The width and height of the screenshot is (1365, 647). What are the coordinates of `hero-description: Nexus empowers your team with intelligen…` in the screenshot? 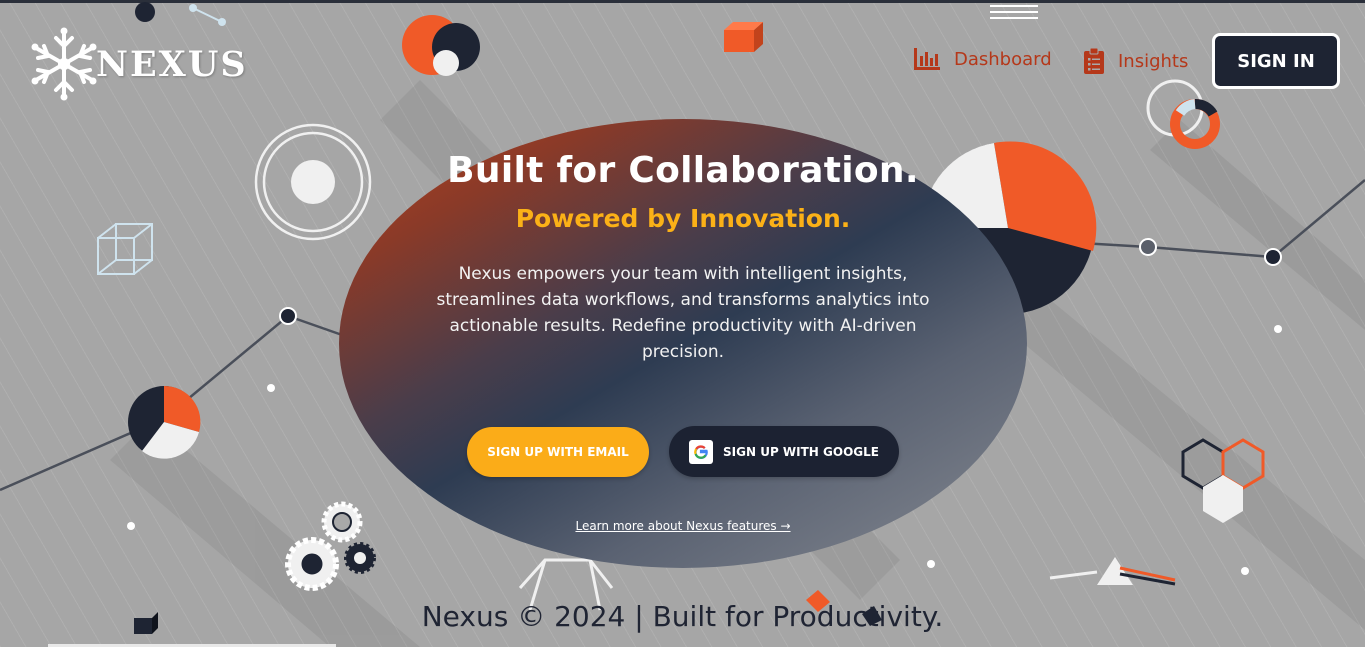 It's located at (683, 313).